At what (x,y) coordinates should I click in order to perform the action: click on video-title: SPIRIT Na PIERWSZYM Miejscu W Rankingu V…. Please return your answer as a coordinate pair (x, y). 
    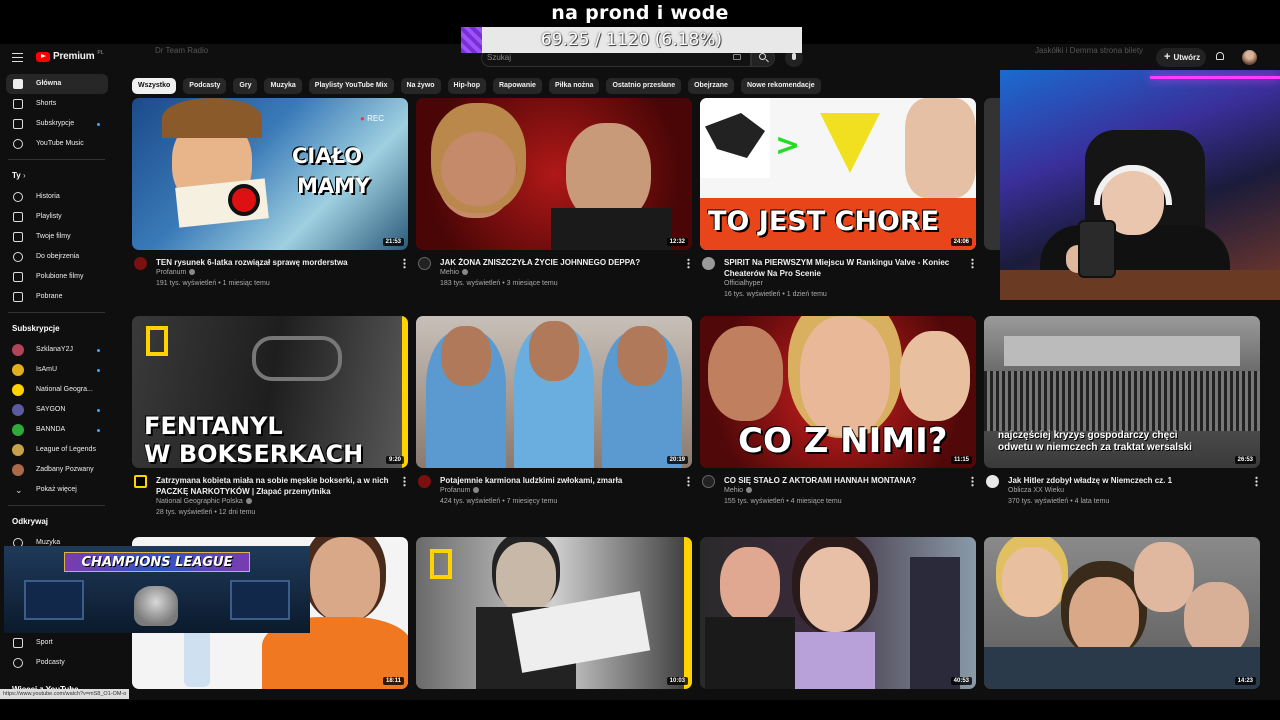
    Looking at the image, I should click on (842, 268).